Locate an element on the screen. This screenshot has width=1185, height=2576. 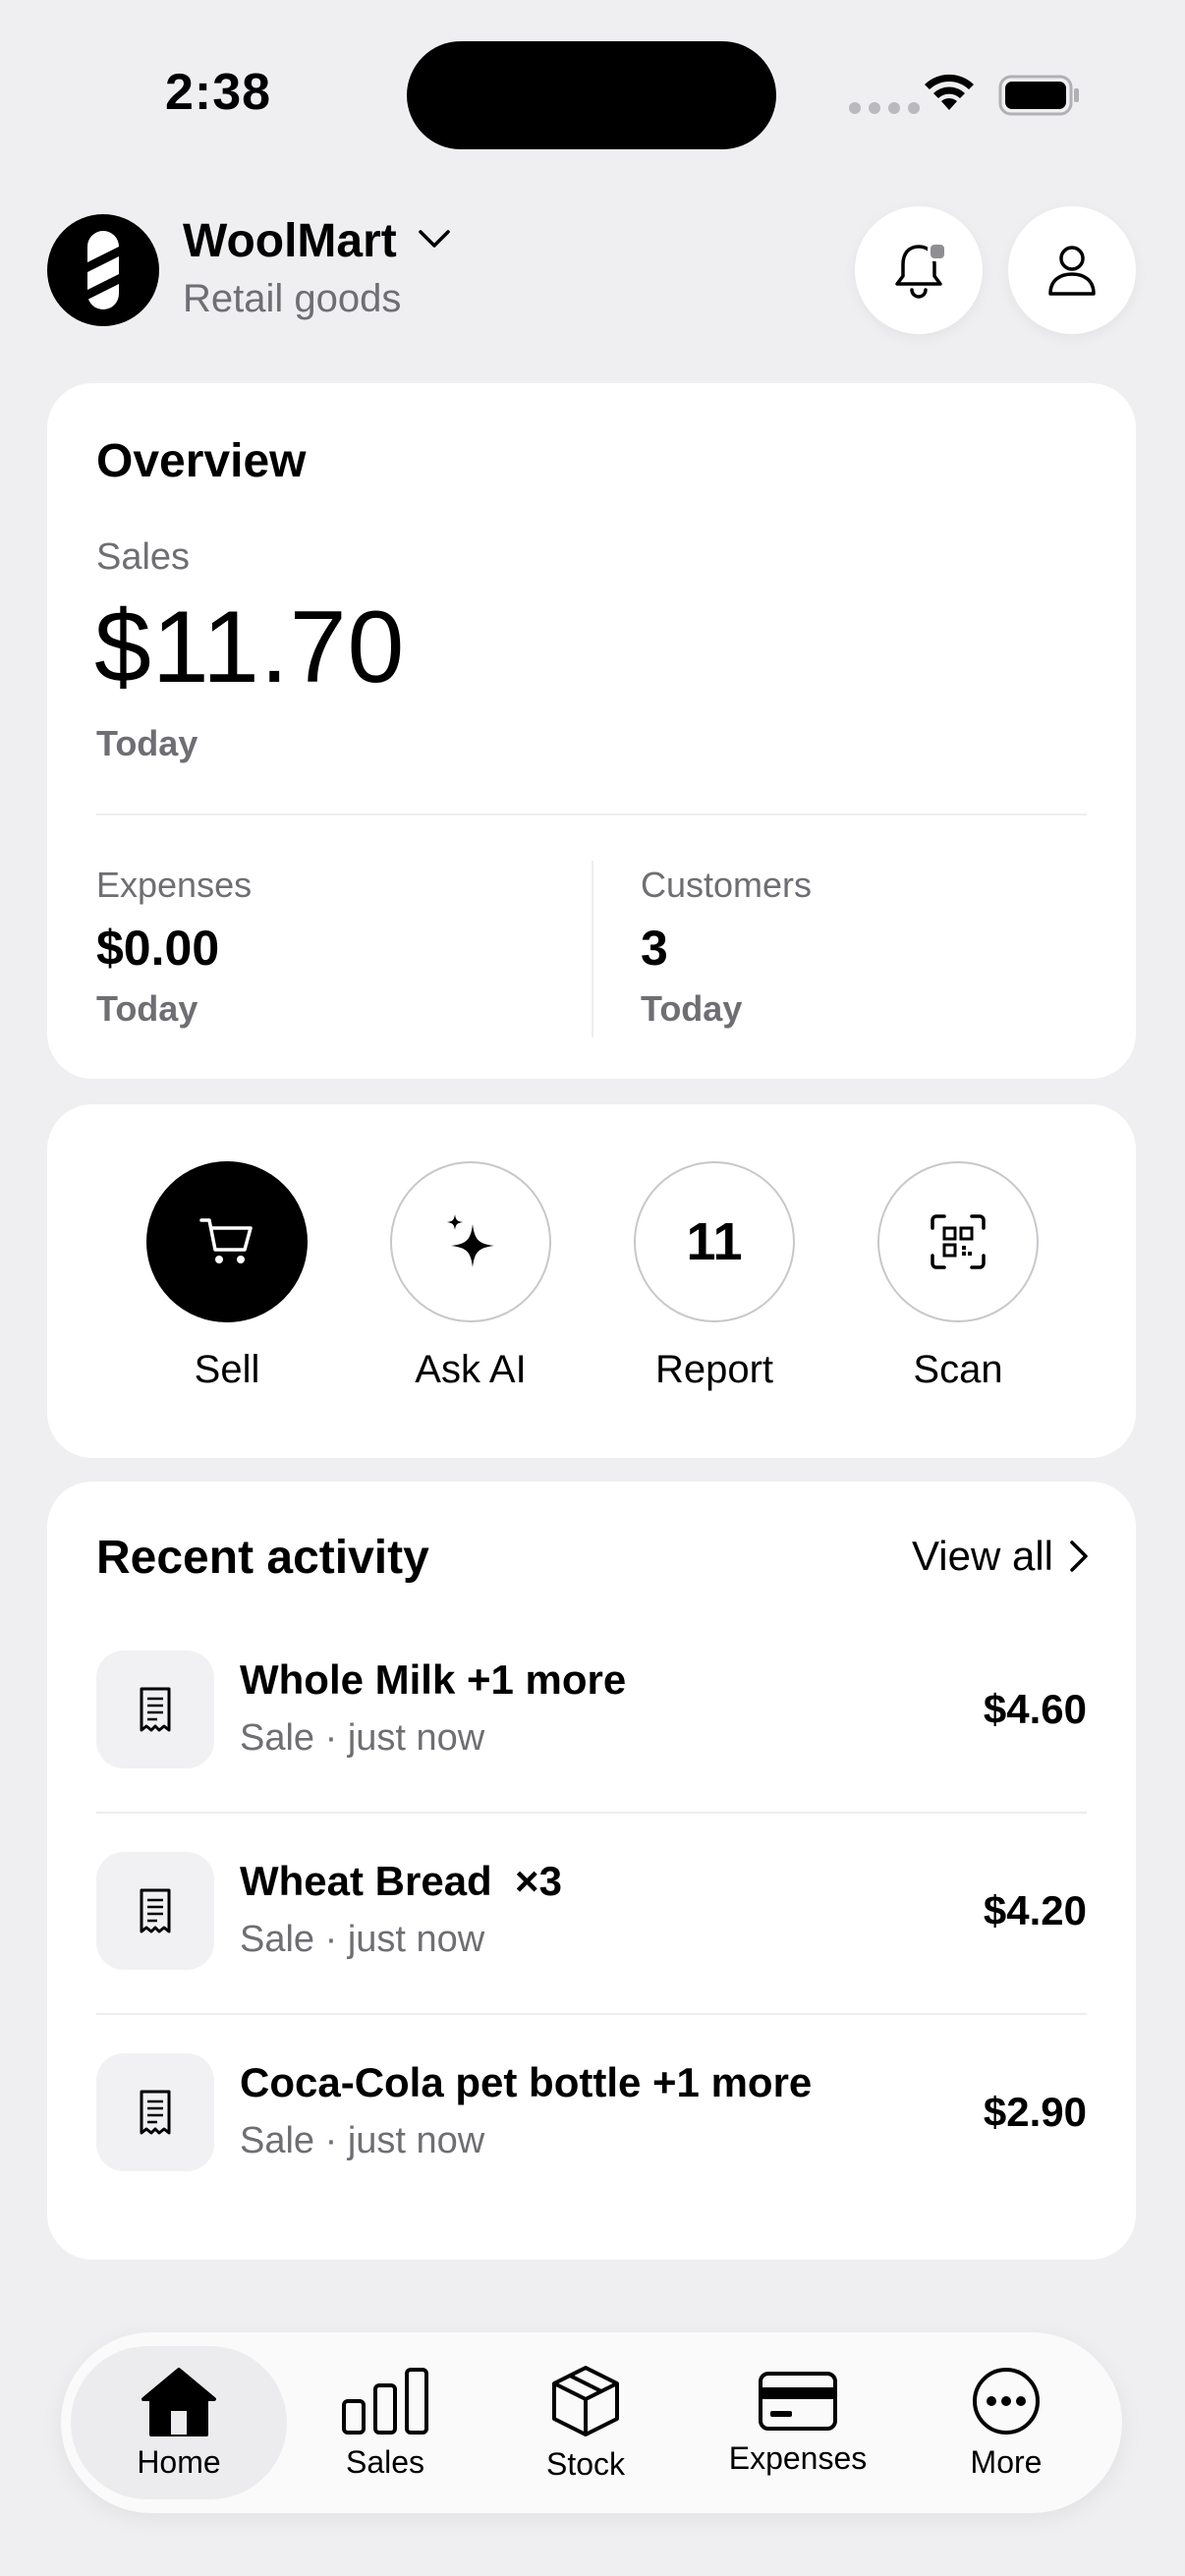
tab-expenses-label: Expenses is located at coordinates (798, 2457).